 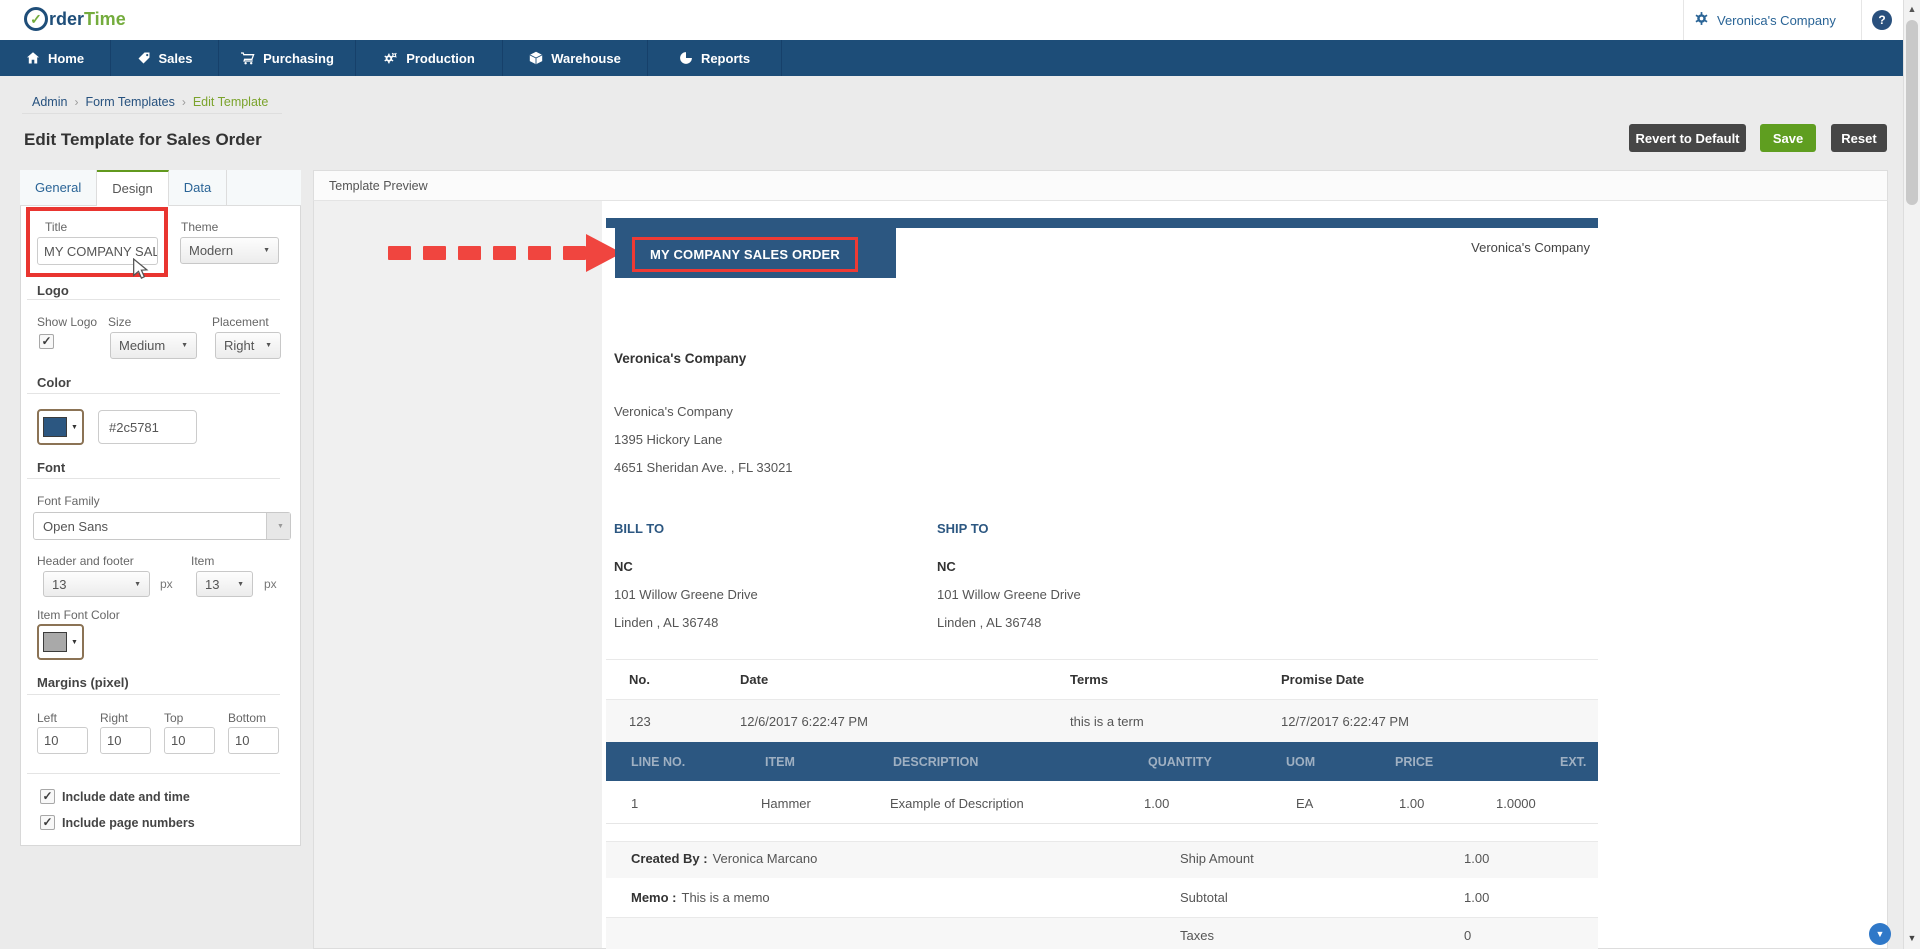 I want to click on tab-general: General, so click(x=59, y=188).